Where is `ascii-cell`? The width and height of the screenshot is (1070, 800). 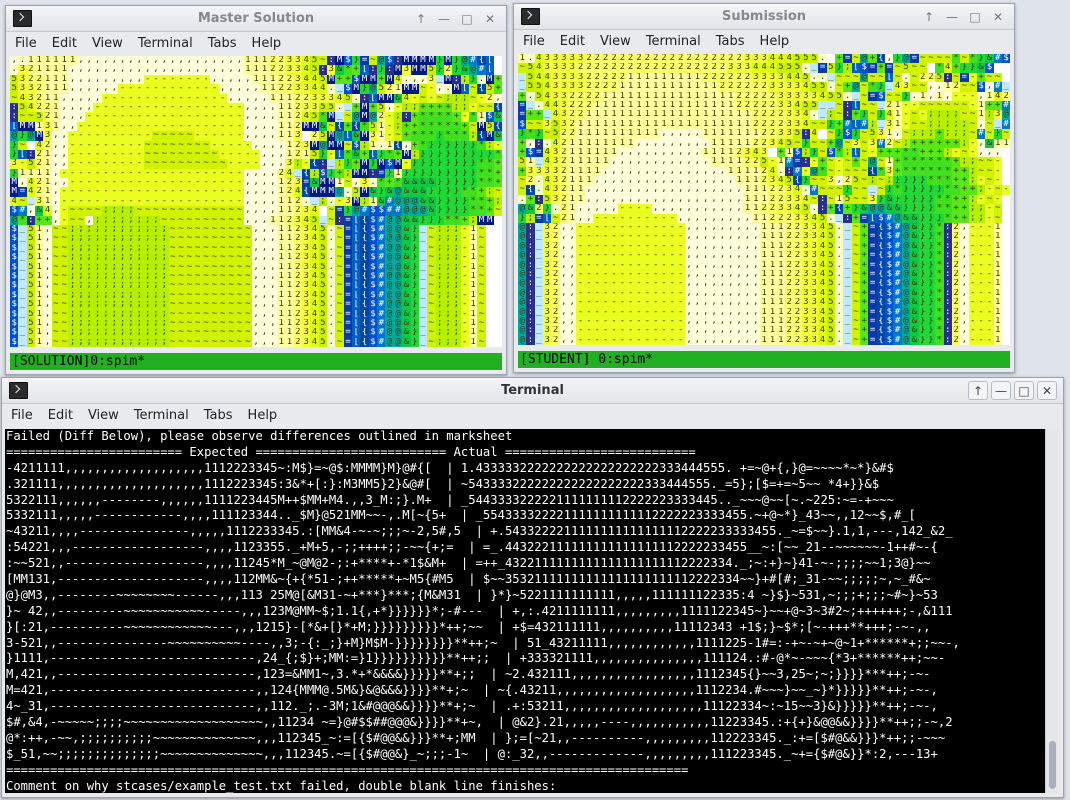
ascii-cell is located at coordinates (1005, 331).